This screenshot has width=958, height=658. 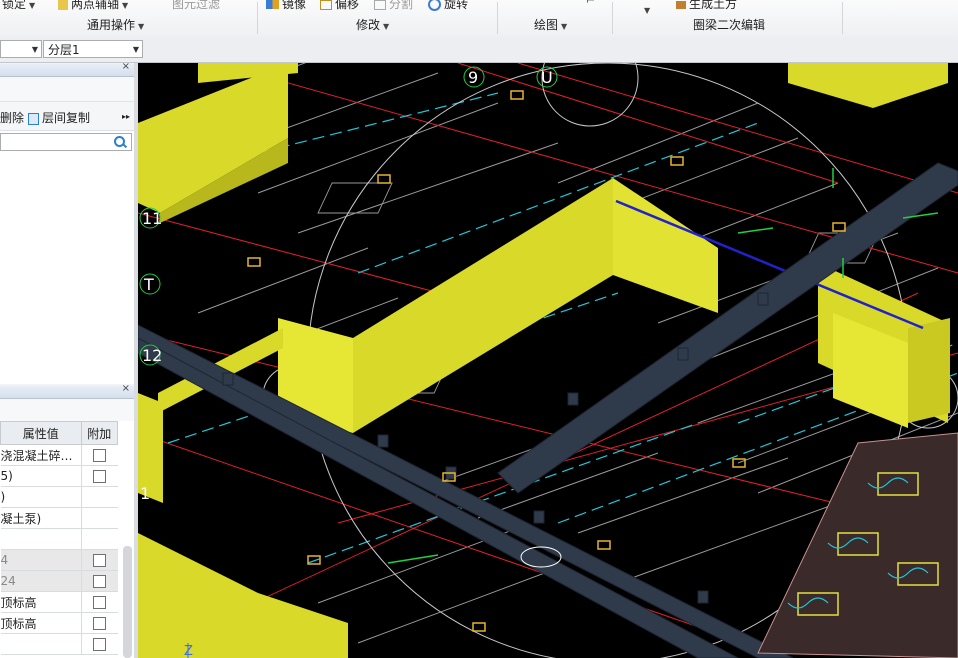 What do you see at coordinates (93, 6) in the screenshot?
I see `two-point-axis-button: 两点辅轴 ▼` at bounding box center [93, 6].